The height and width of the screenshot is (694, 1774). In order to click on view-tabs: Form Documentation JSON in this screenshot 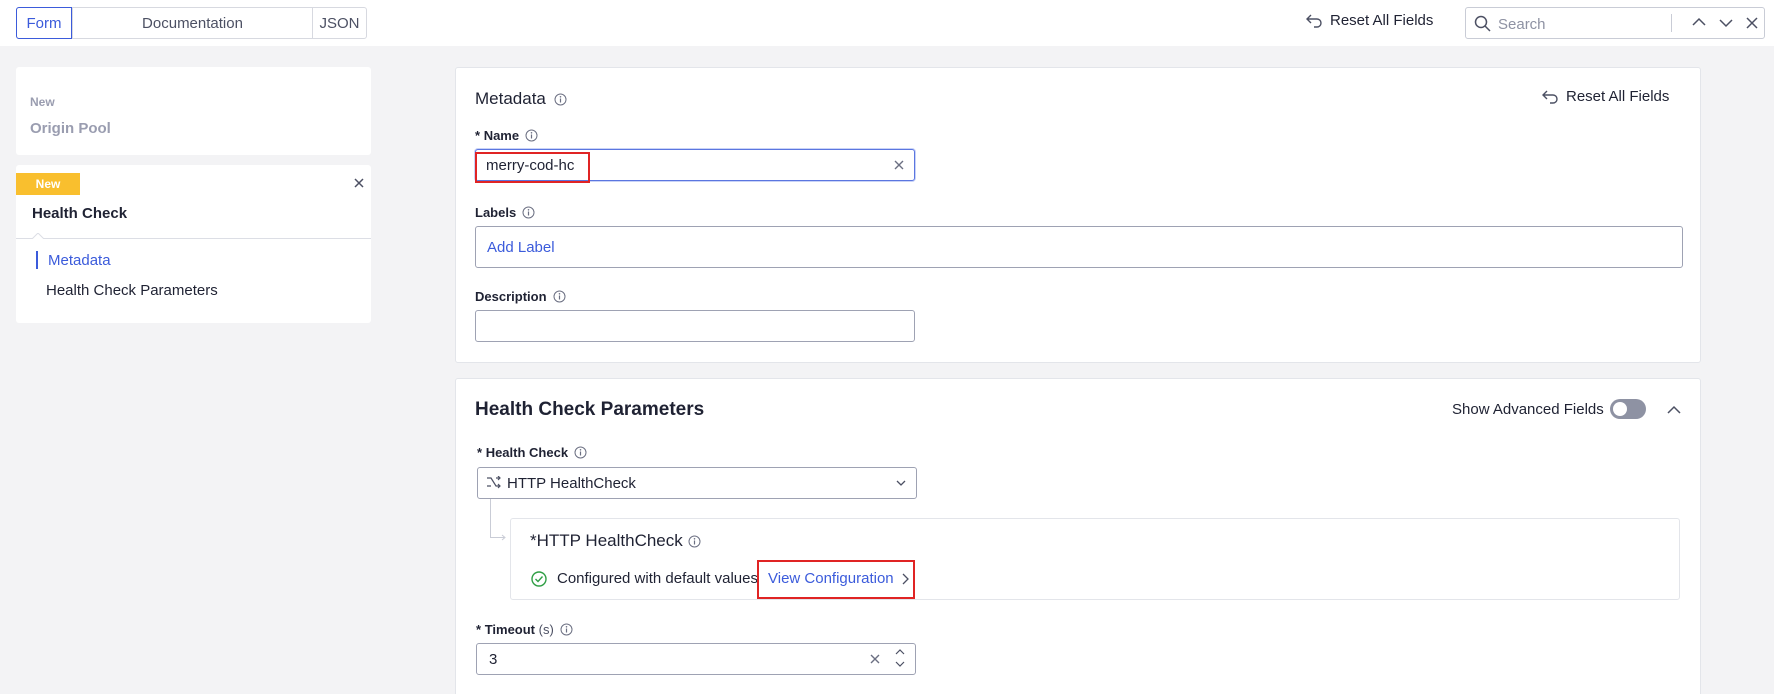, I will do `click(191, 23)`.